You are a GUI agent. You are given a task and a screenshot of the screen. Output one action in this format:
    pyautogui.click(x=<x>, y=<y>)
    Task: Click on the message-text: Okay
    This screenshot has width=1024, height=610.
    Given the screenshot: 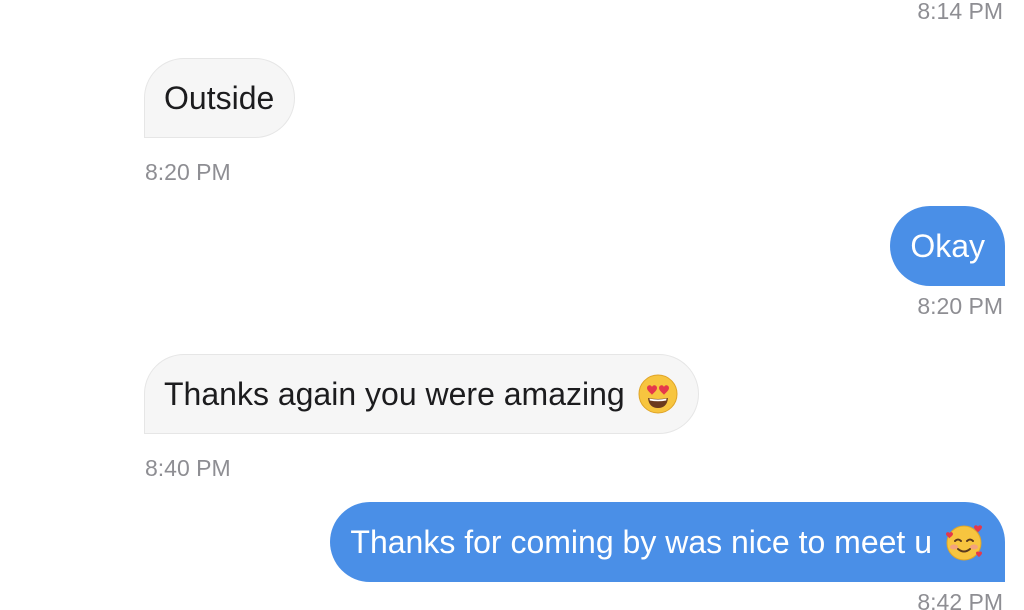 What is the action you would take?
    pyautogui.click(x=947, y=245)
    